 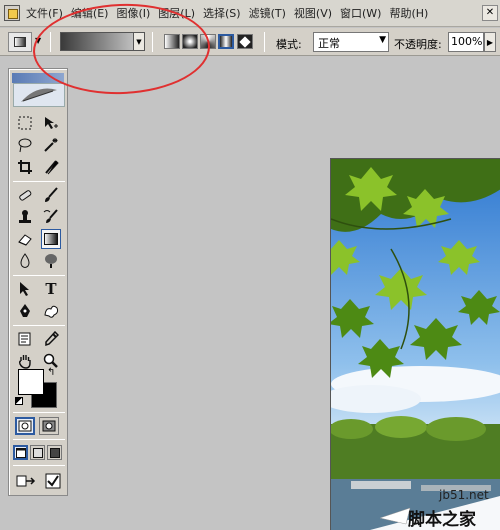 What do you see at coordinates (51, 195) in the screenshot?
I see `brush-icon` at bounding box center [51, 195].